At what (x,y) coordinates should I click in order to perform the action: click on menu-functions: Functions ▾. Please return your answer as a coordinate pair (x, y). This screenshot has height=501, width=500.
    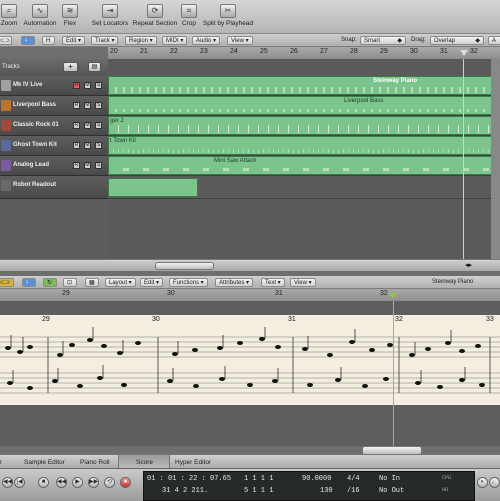
    Looking at the image, I should click on (188, 282).